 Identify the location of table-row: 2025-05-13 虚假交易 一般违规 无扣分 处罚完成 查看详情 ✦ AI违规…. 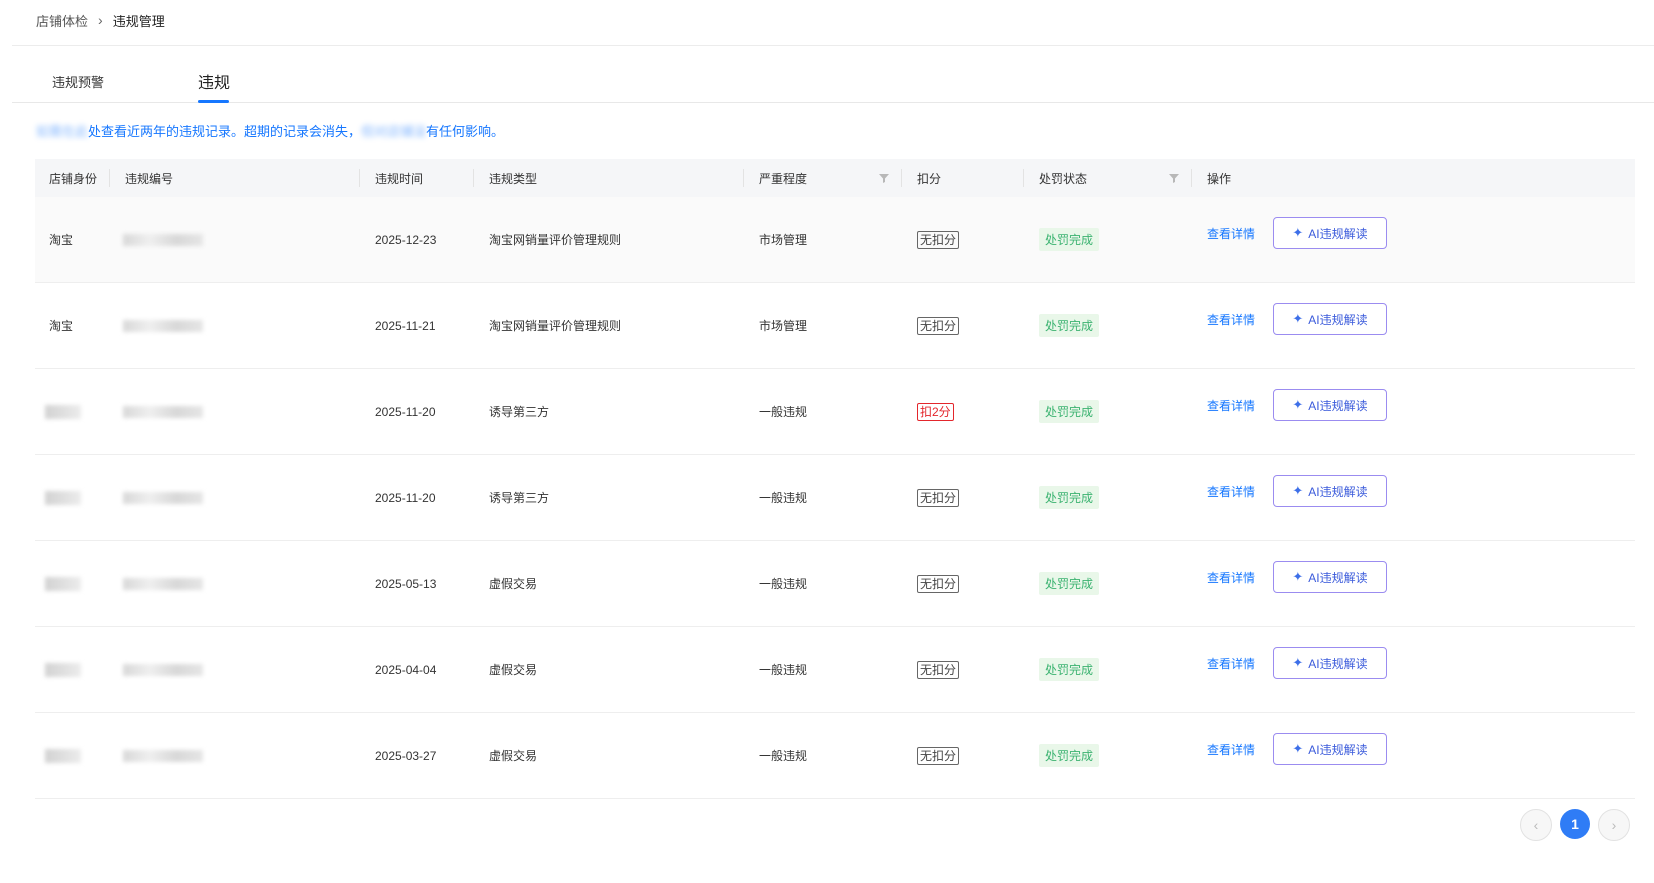
(835, 584).